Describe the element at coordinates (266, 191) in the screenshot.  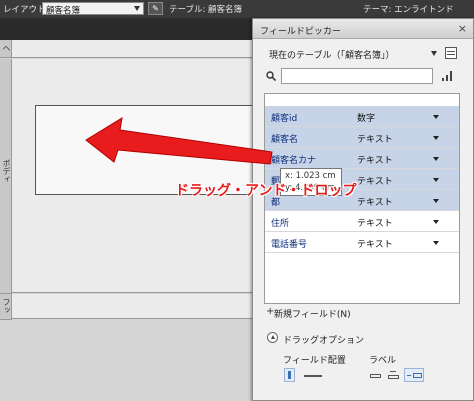
I see `drag-and-drop-annotation: ドラッグ・アンド・ドロップ` at that location.